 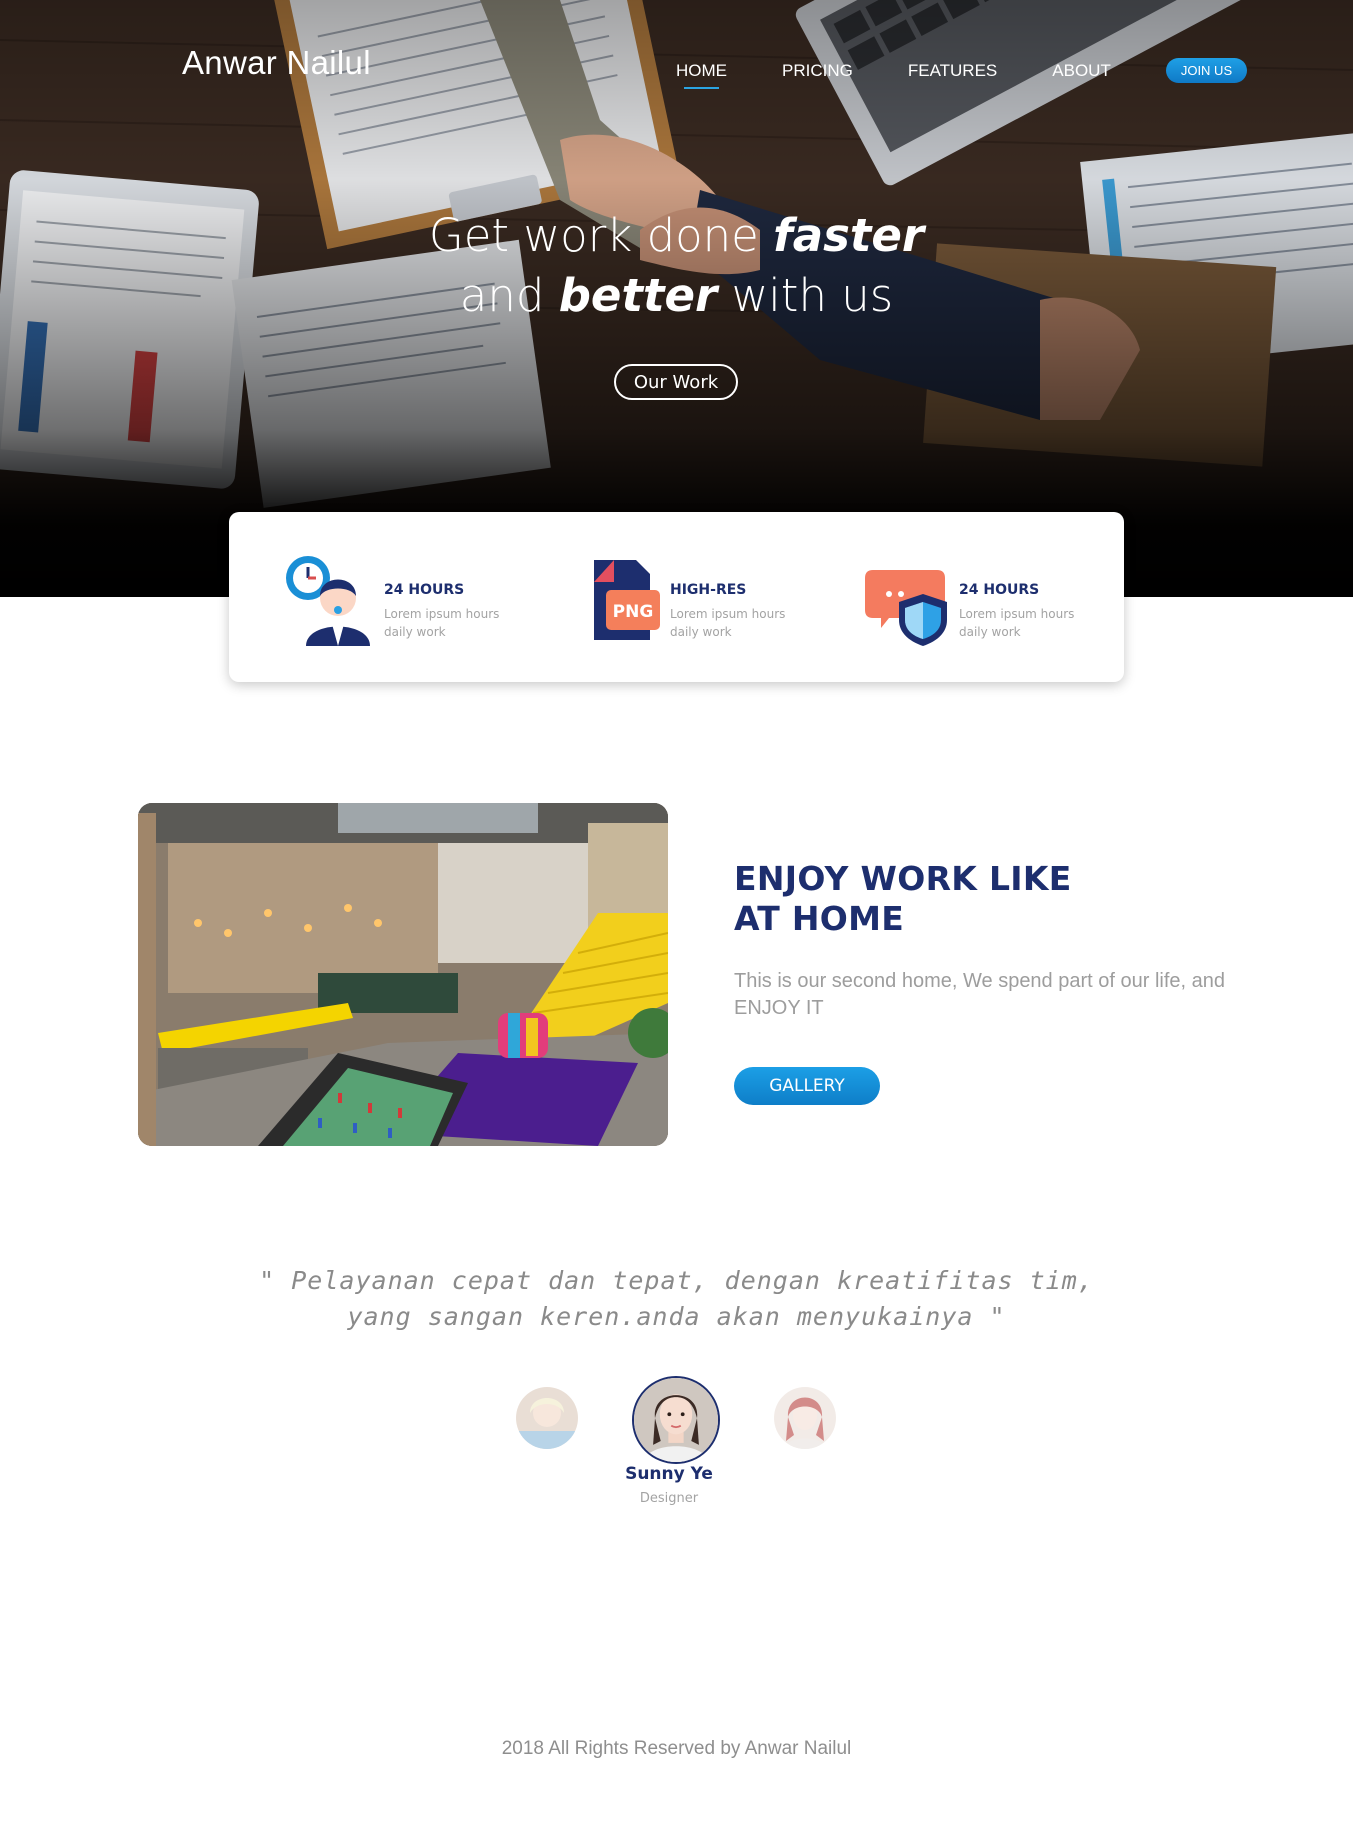 What do you see at coordinates (805, 295) in the screenshot?
I see `hero-title-text: with us` at bounding box center [805, 295].